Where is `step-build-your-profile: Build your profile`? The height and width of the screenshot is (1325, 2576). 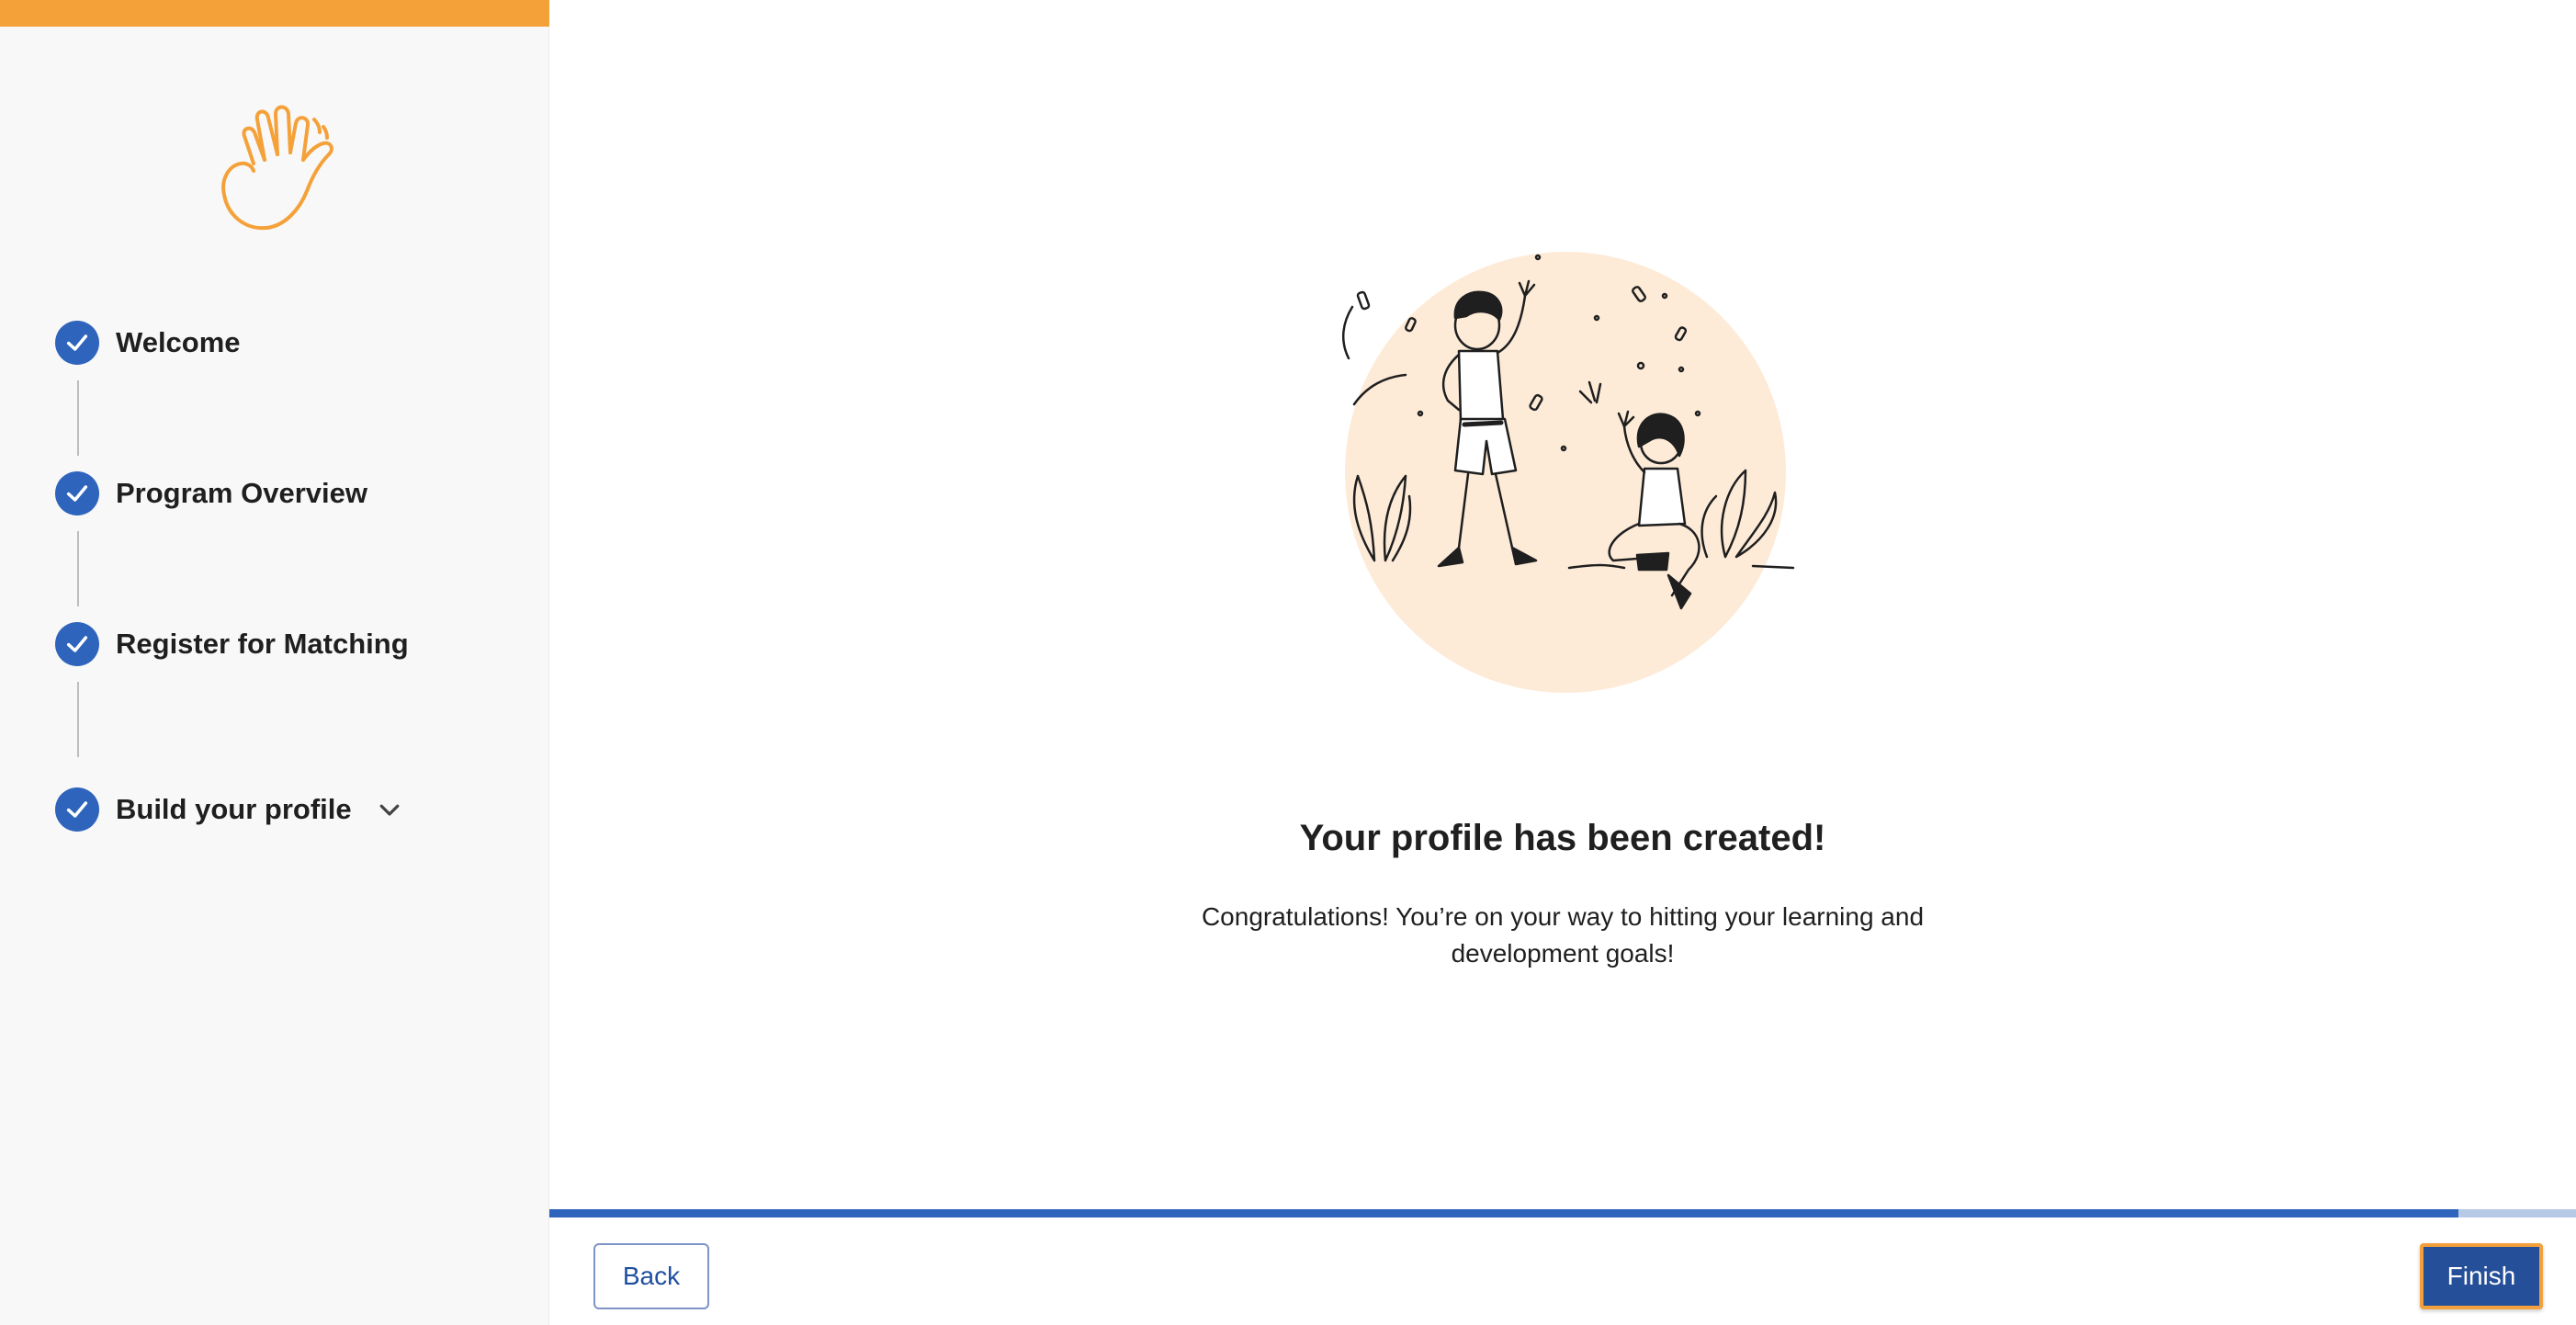 step-build-your-profile: Build your profile is located at coordinates (229, 809).